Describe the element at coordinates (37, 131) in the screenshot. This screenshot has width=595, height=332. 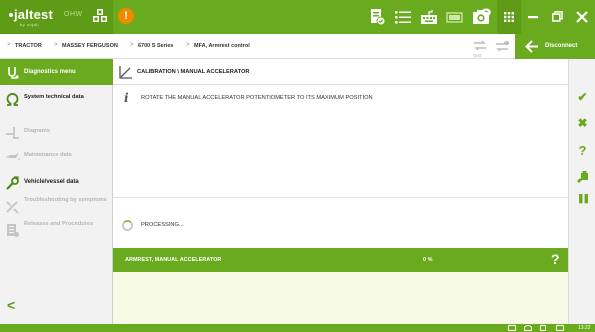
I see `sidebar-item-label: Diagrams` at that location.